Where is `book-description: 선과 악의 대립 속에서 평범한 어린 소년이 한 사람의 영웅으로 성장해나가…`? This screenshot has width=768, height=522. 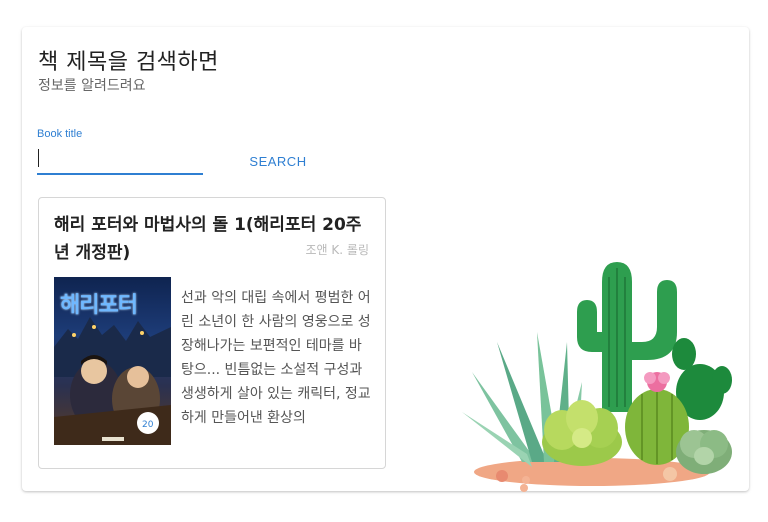
book-description: 선과 악의 대립 속에서 평범한 어린 소년이 한 사람의 영웅으로 성장해나가… is located at coordinates (276, 358).